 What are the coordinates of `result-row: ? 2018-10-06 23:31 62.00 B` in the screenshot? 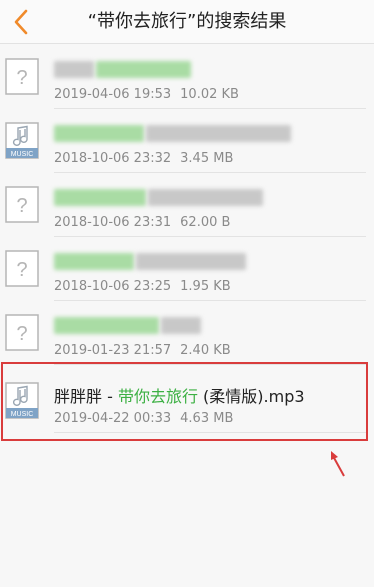 It's located at (187, 205).